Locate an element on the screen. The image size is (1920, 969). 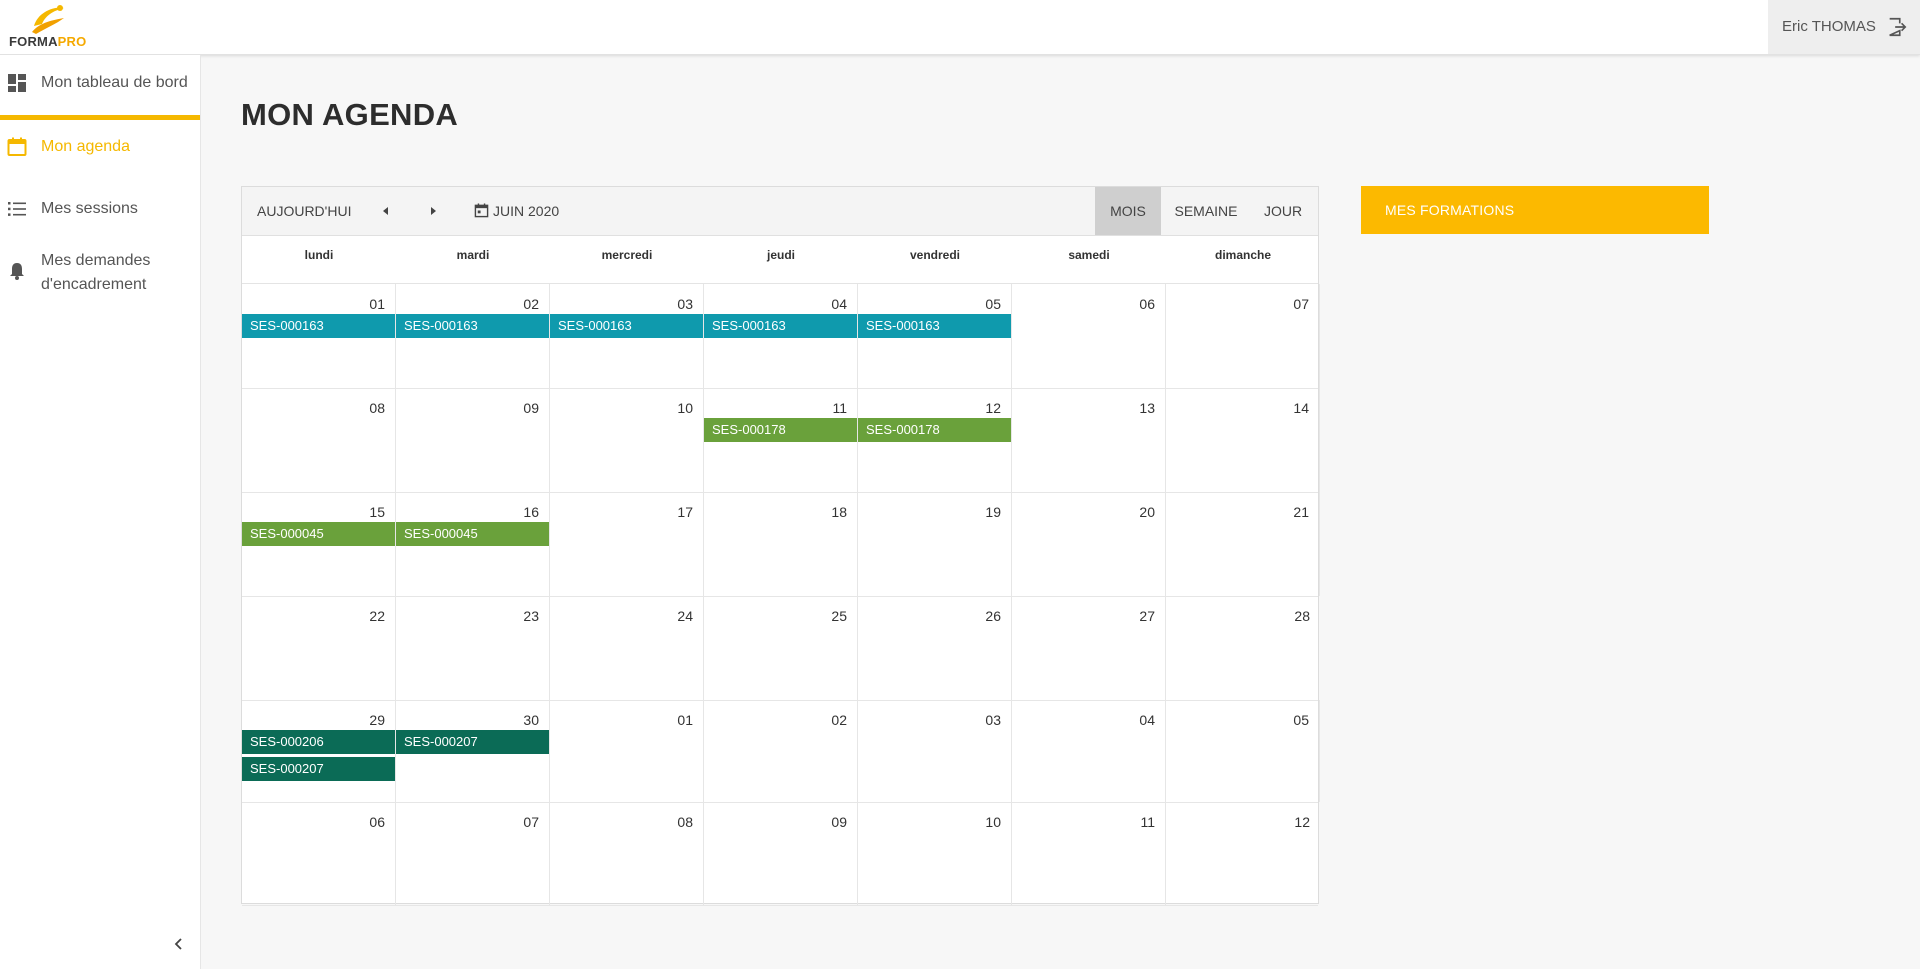
logo-text: FORMAPRO is located at coordinates (47, 41).